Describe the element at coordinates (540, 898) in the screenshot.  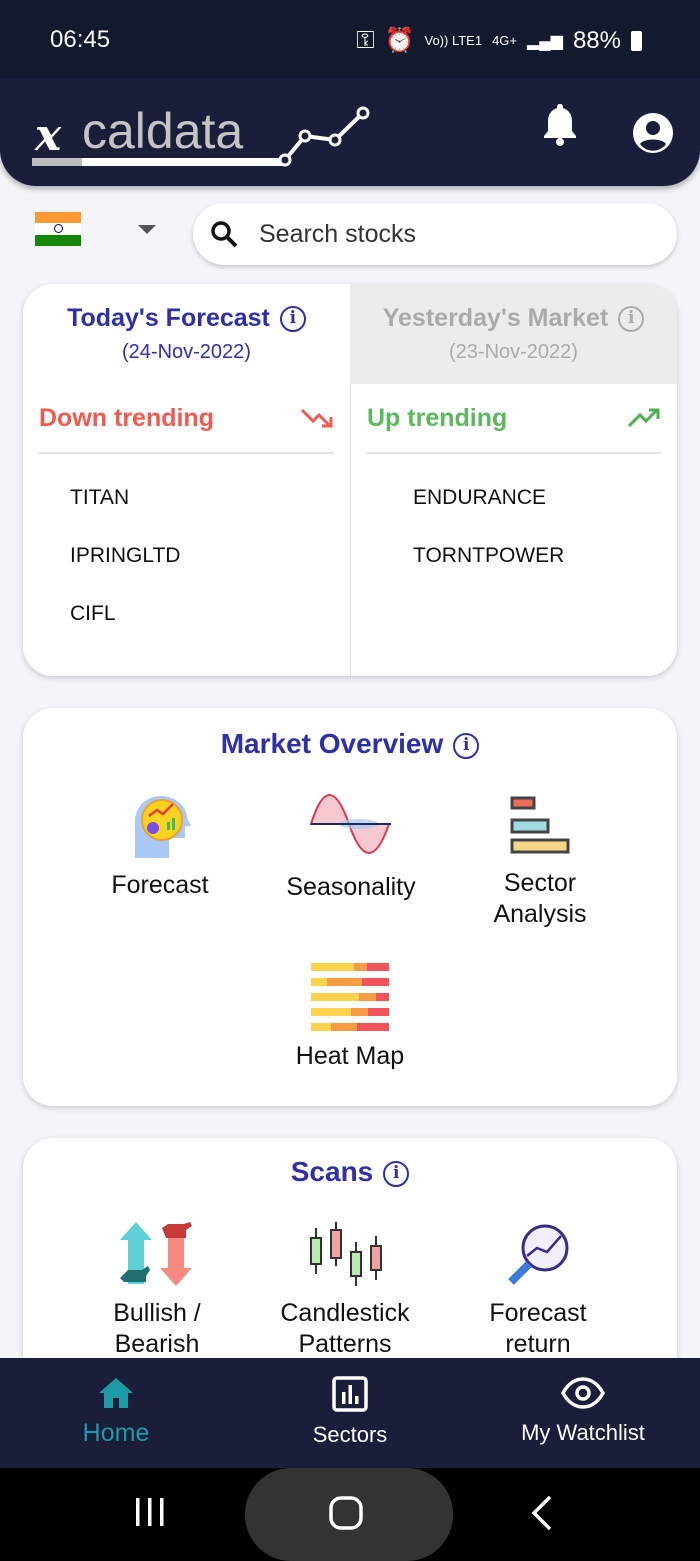
I see `tile-label: Sector Analysis` at that location.